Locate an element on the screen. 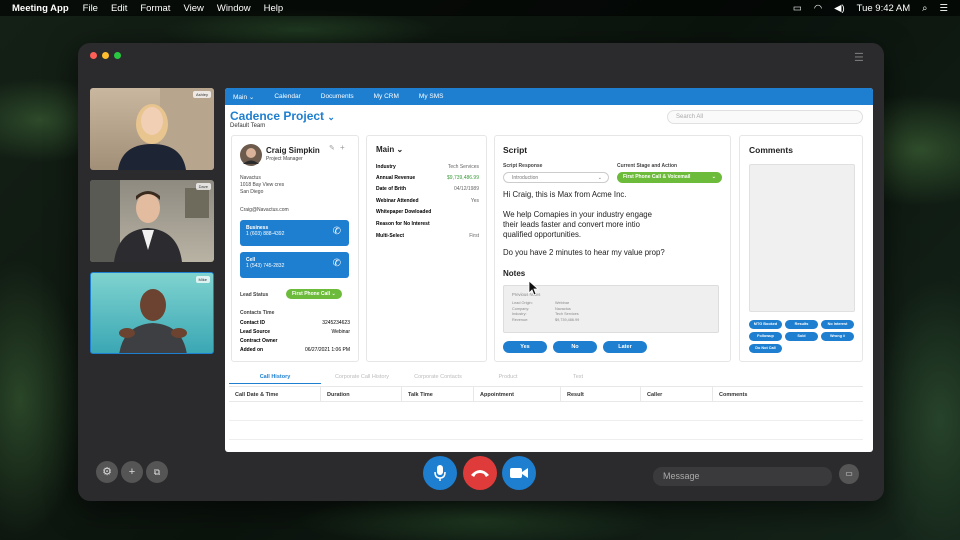  main-row: Reason for No Interest is located at coordinates (427, 224).